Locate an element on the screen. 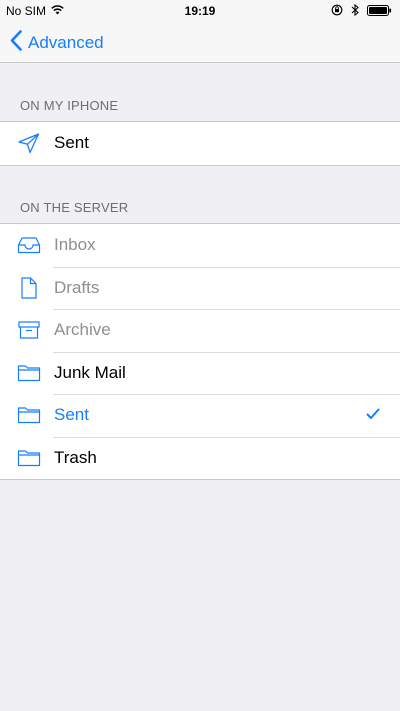 This screenshot has width=400, height=711. inbox-tray-icon is located at coordinates (29, 245).